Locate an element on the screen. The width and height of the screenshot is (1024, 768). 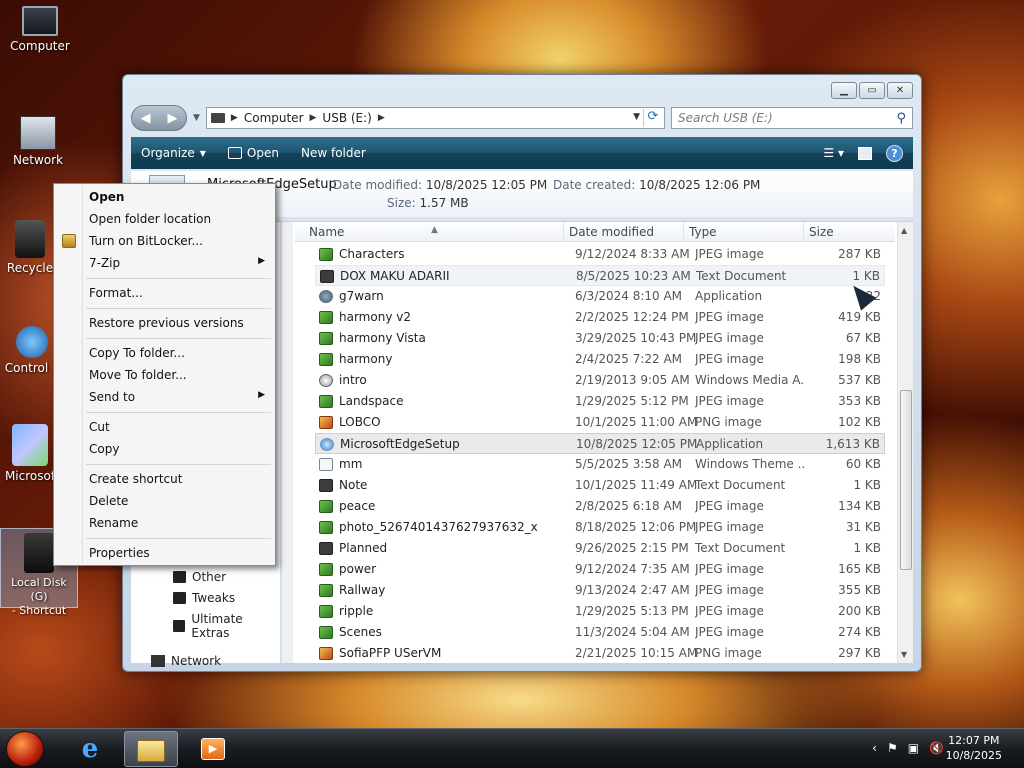
column-name: Name is located at coordinates (326, 232).